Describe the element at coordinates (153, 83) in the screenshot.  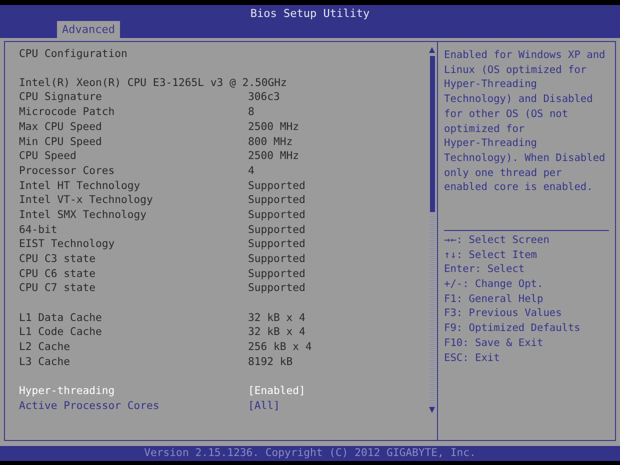
I see `info-label: Intel(R) Xeon(R) CPU E3-1265L v3 @ 2.50GHz` at that location.